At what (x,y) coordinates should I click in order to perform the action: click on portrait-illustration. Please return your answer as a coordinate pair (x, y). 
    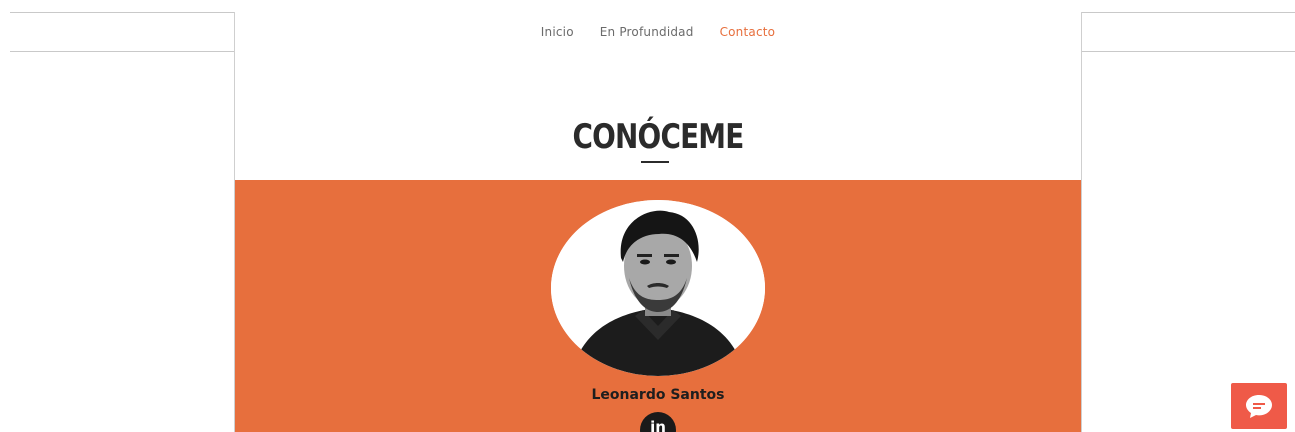
    Looking at the image, I should click on (658, 288).